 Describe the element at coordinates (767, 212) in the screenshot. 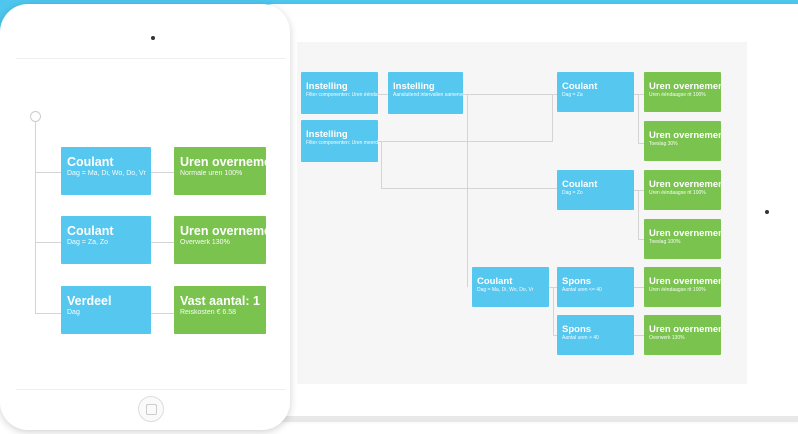

I see `laptop-camera` at that location.